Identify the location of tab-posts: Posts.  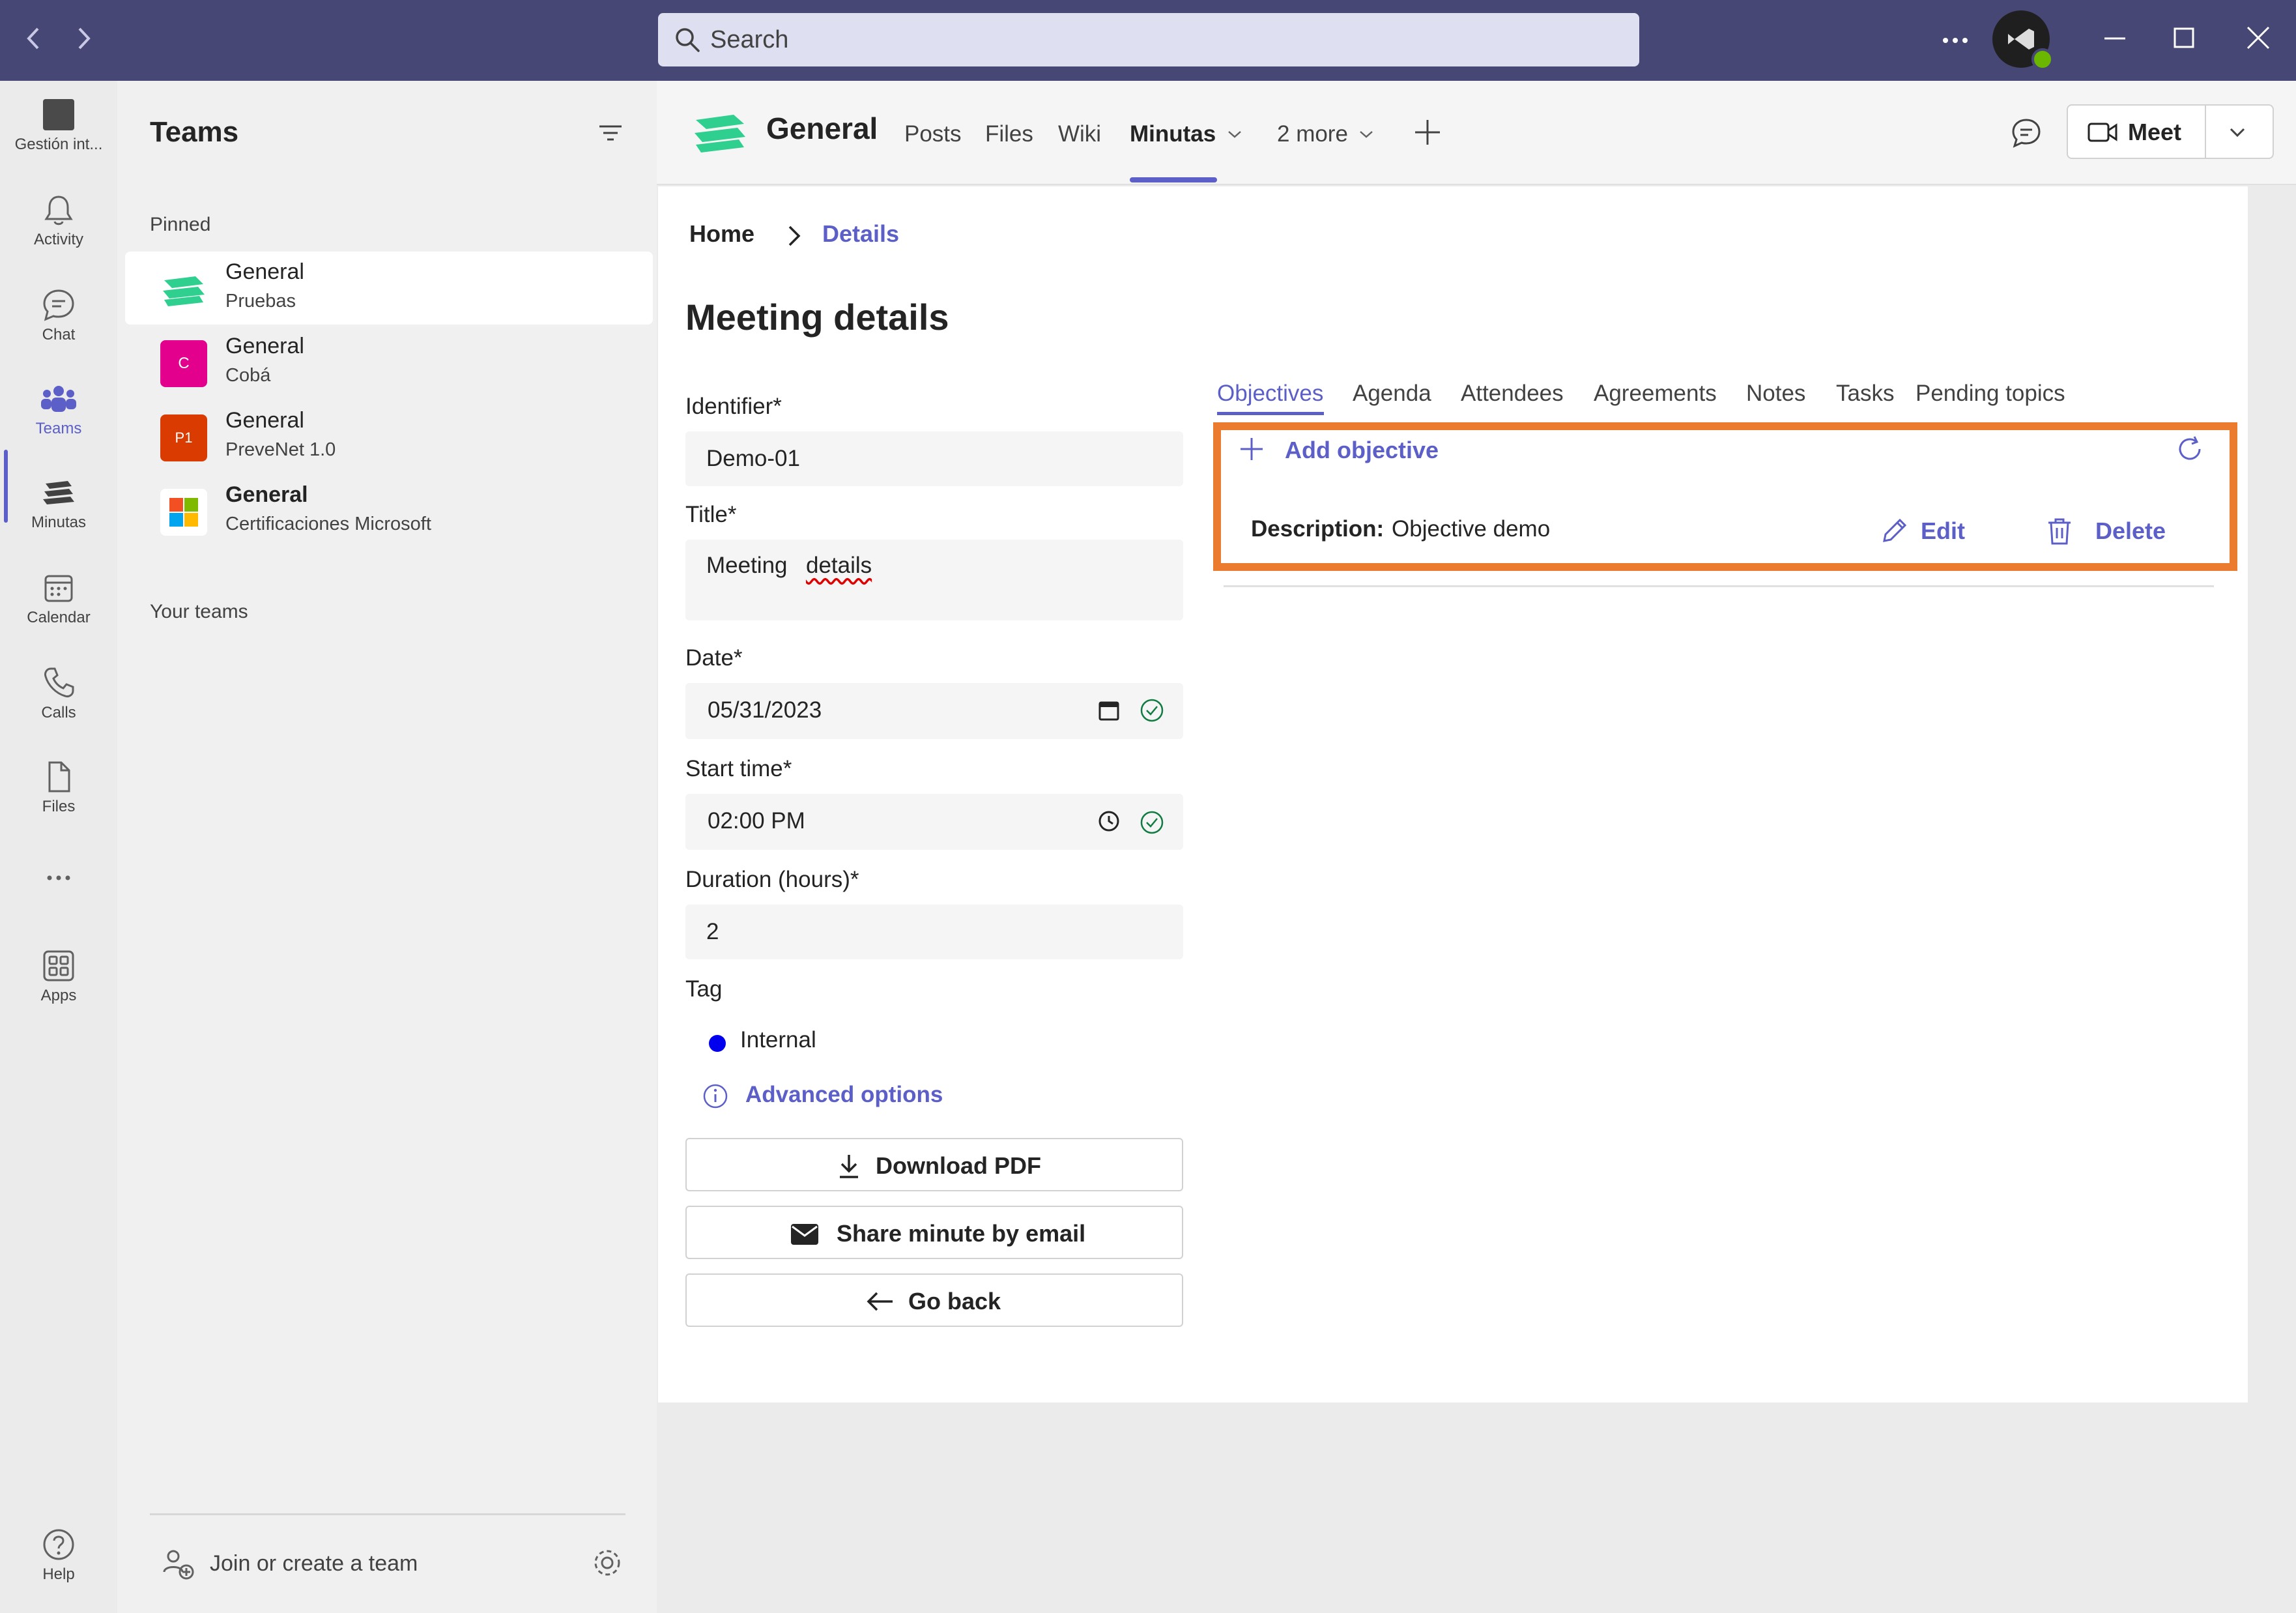
(933, 134).